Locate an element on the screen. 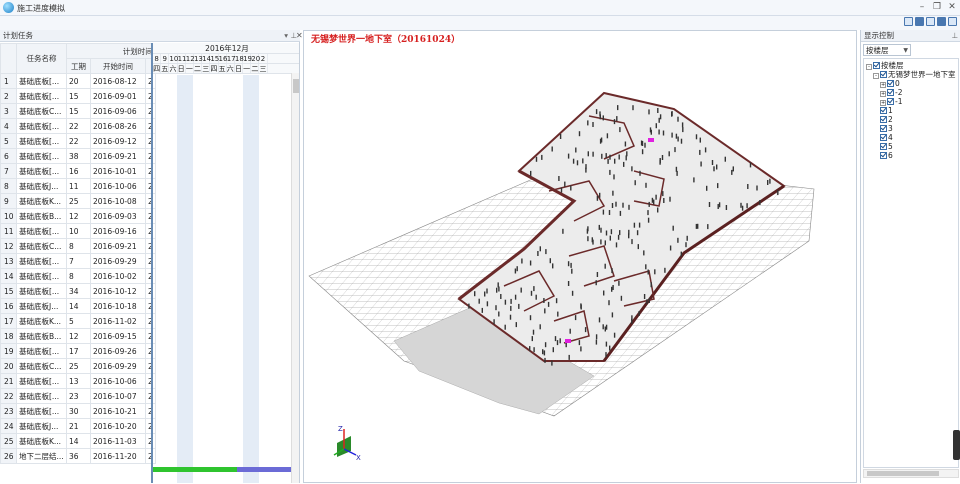  table-row: 14 基础底板[... 8 2016-10-02 2 is located at coordinates (78, 276).